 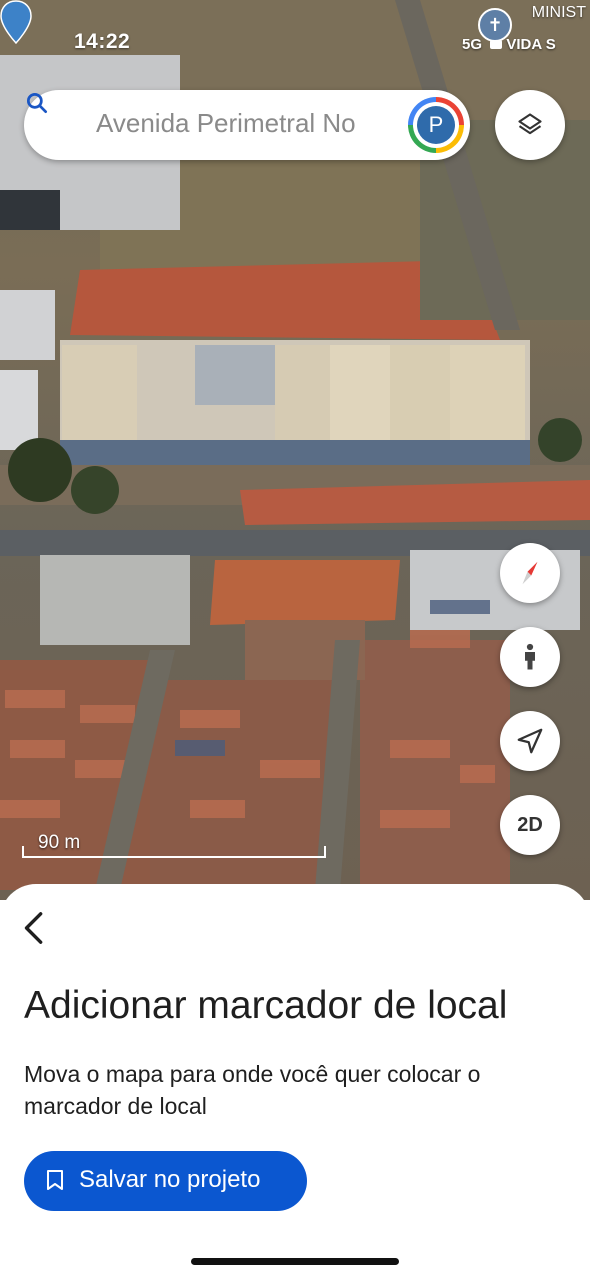 What do you see at coordinates (496, 44) in the screenshot?
I see `battery-icon` at bounding box center [496, 44].